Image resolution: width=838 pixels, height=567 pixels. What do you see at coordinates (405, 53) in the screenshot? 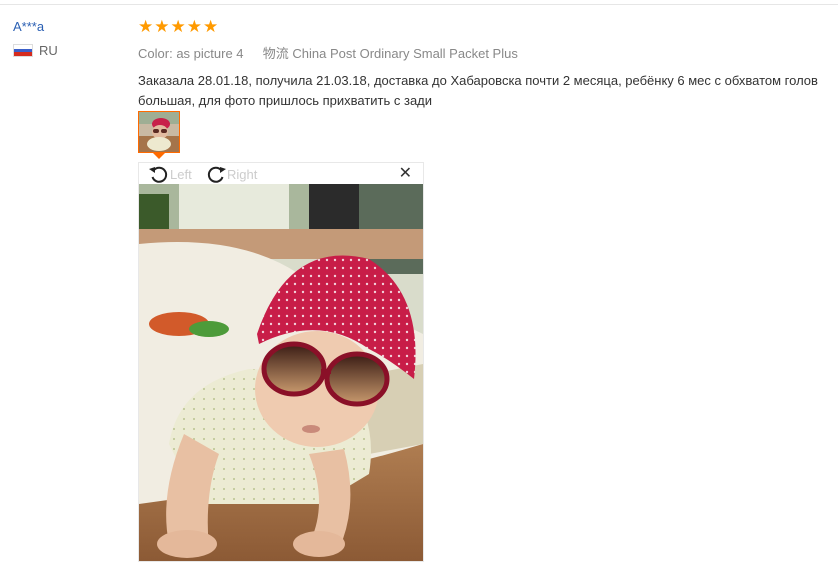
I see `logistics-value: China Post Ordinary Small Packet Plus` at bounding box center [405, 53].